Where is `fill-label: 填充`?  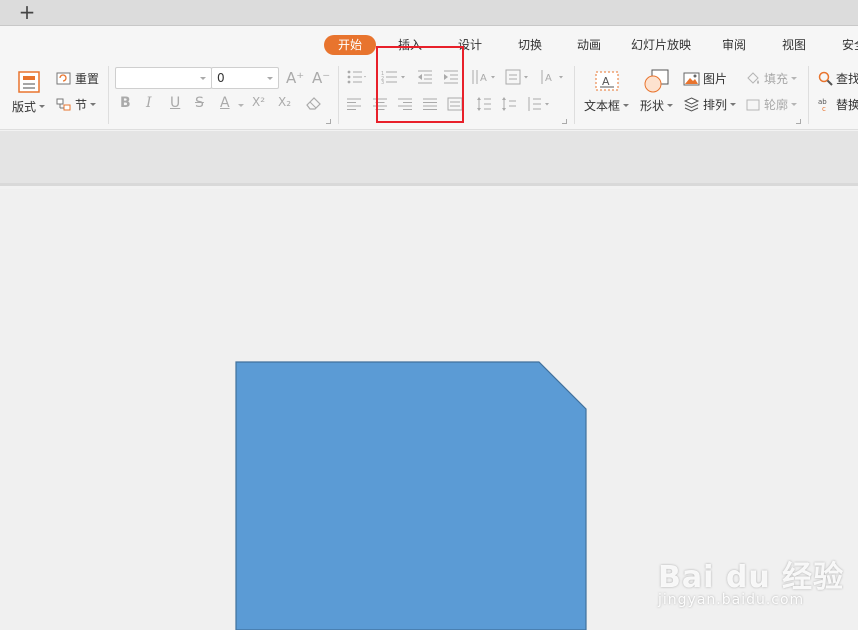
fill-label: 填充 is located at coordinates (776, 79).